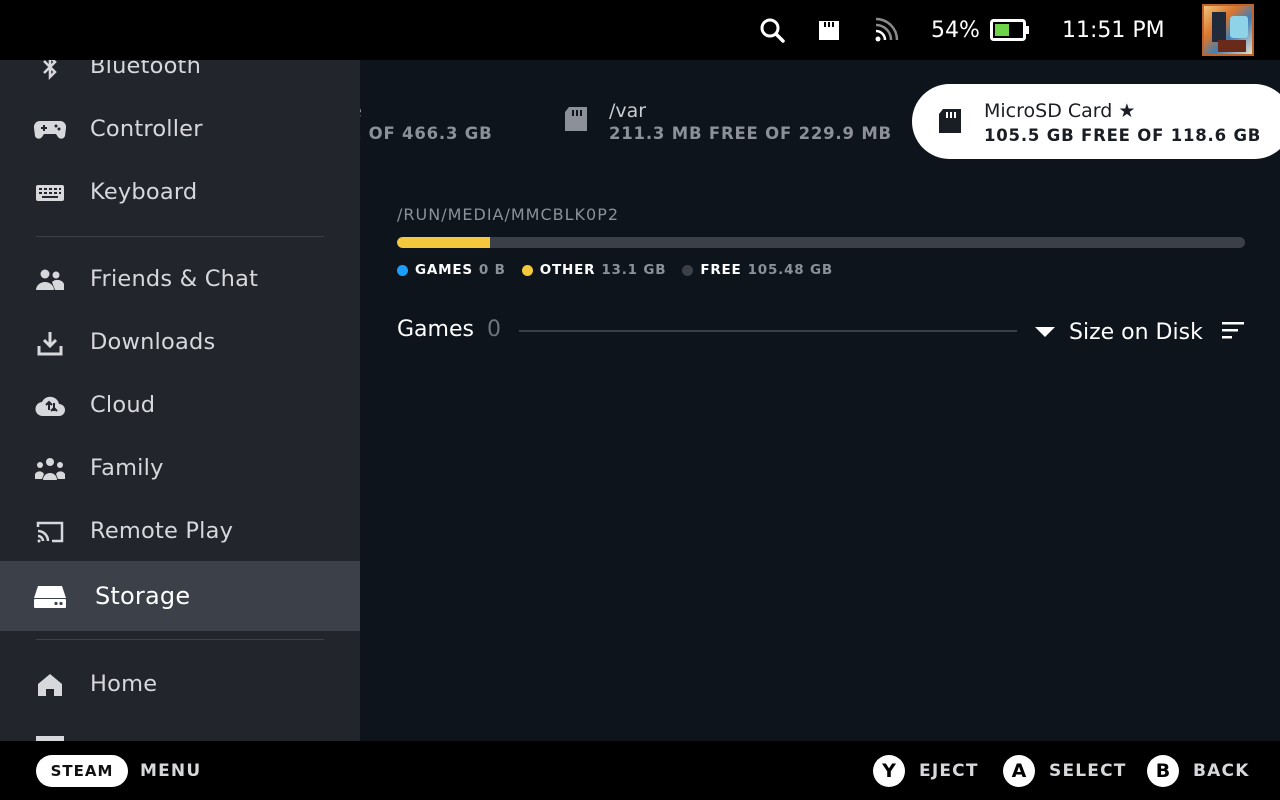 The height and width of the screenshot is (800, 1280). What do you see at coordinates (153, 342) in the screenshot?
I see `sidebar-item-label: Downloads` at bounding box center [153, 342].